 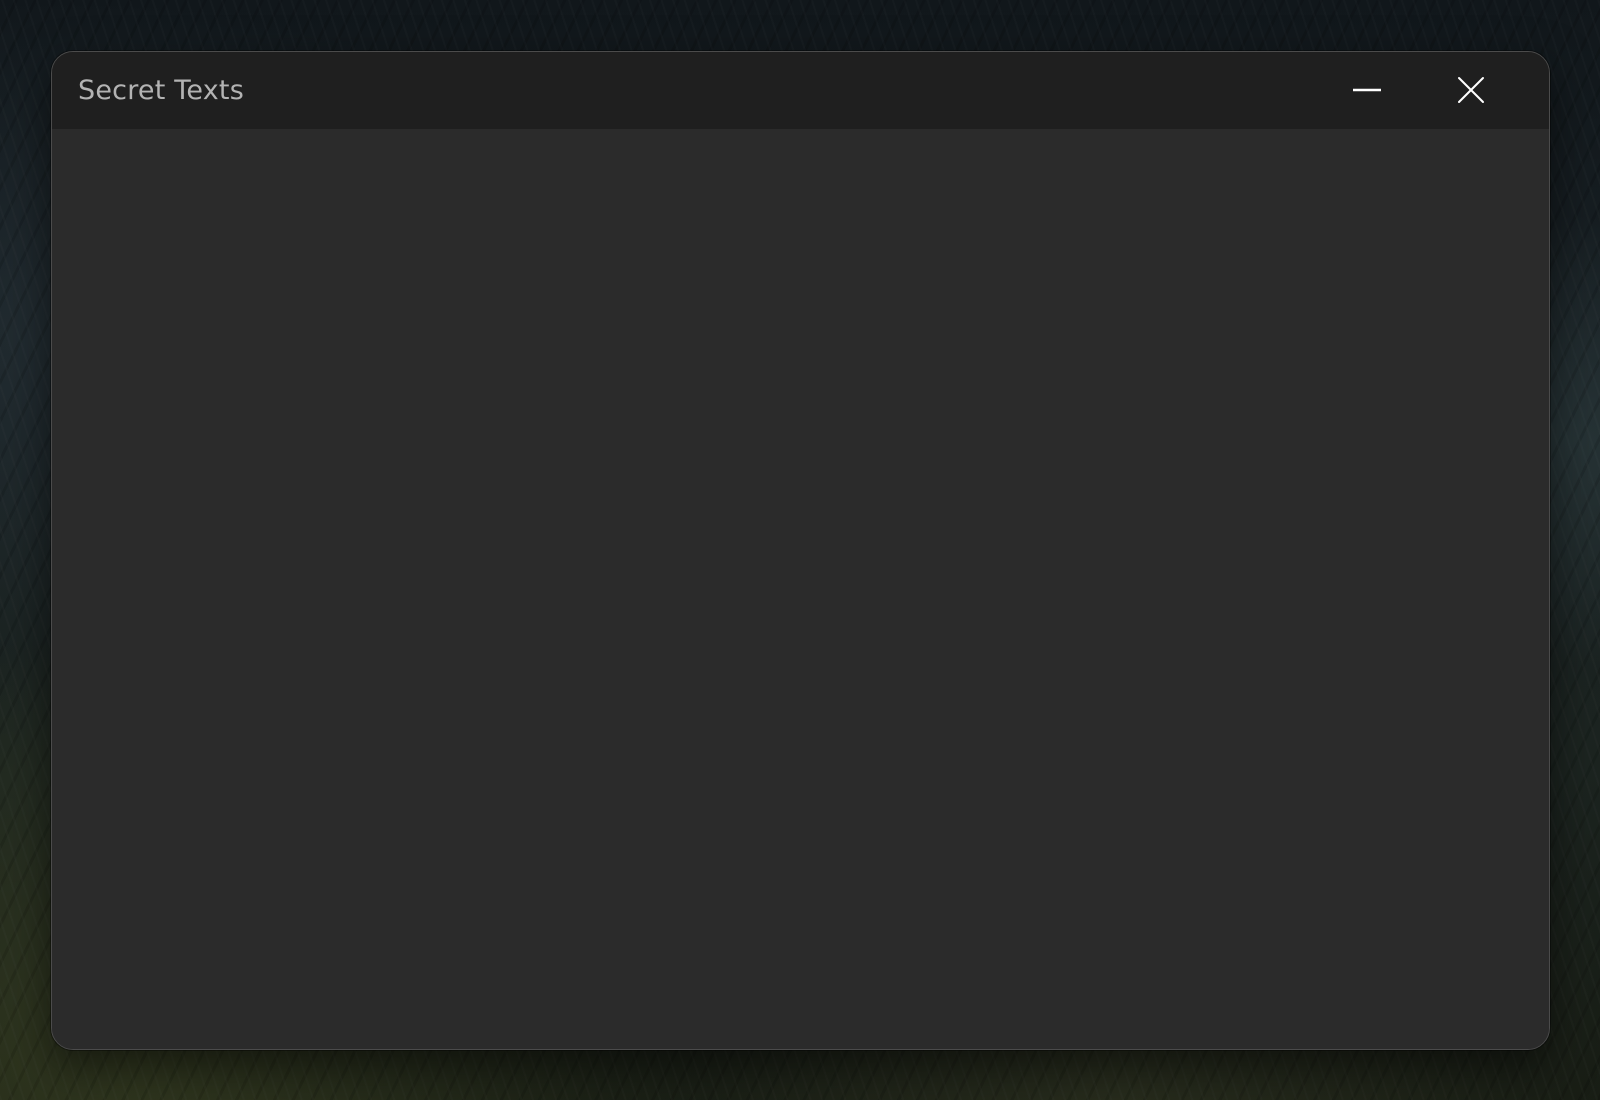 I want to click on title-bar: Secret Texts, so click(x=800, y=90).